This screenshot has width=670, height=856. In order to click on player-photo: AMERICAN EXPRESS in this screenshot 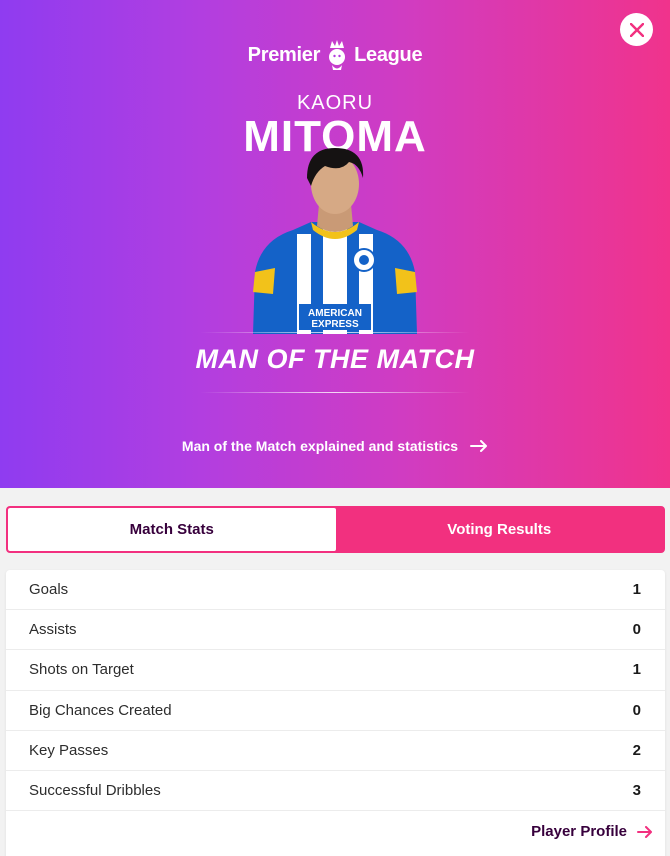, I will do `click(335, 241)`.